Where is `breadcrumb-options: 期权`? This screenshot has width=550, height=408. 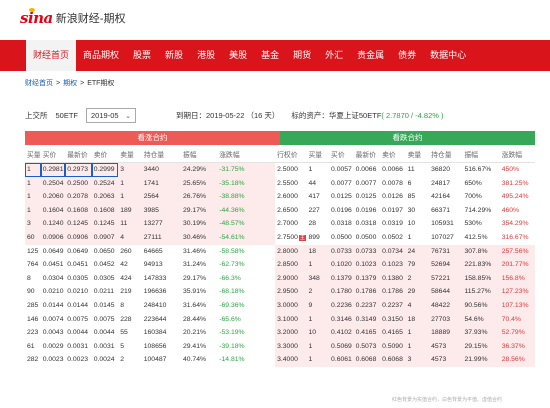 breadcrumb-options: 期权 is located at coordinates (70, 83).